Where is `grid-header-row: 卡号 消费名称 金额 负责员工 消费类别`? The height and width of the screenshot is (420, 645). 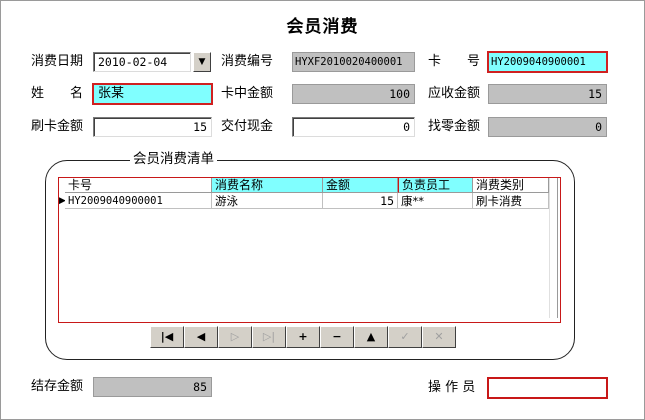
grid-header-row: 卡号 消费名称 金额 负责员工 消费类别 is located at coordinates (311, 185).